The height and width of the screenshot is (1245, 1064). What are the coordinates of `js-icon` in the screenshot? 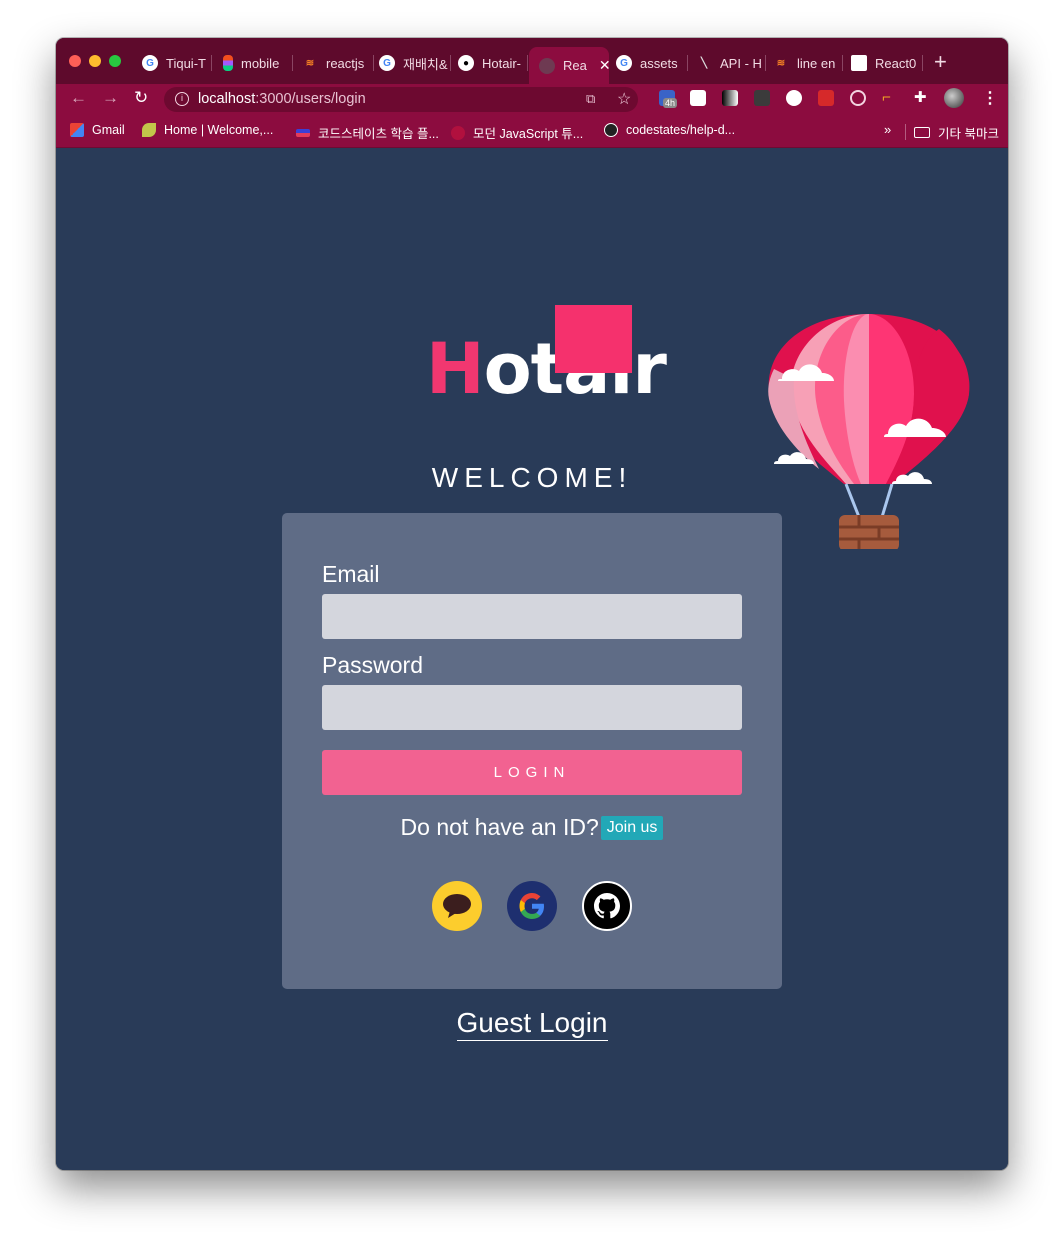 It's located at (458, 132).